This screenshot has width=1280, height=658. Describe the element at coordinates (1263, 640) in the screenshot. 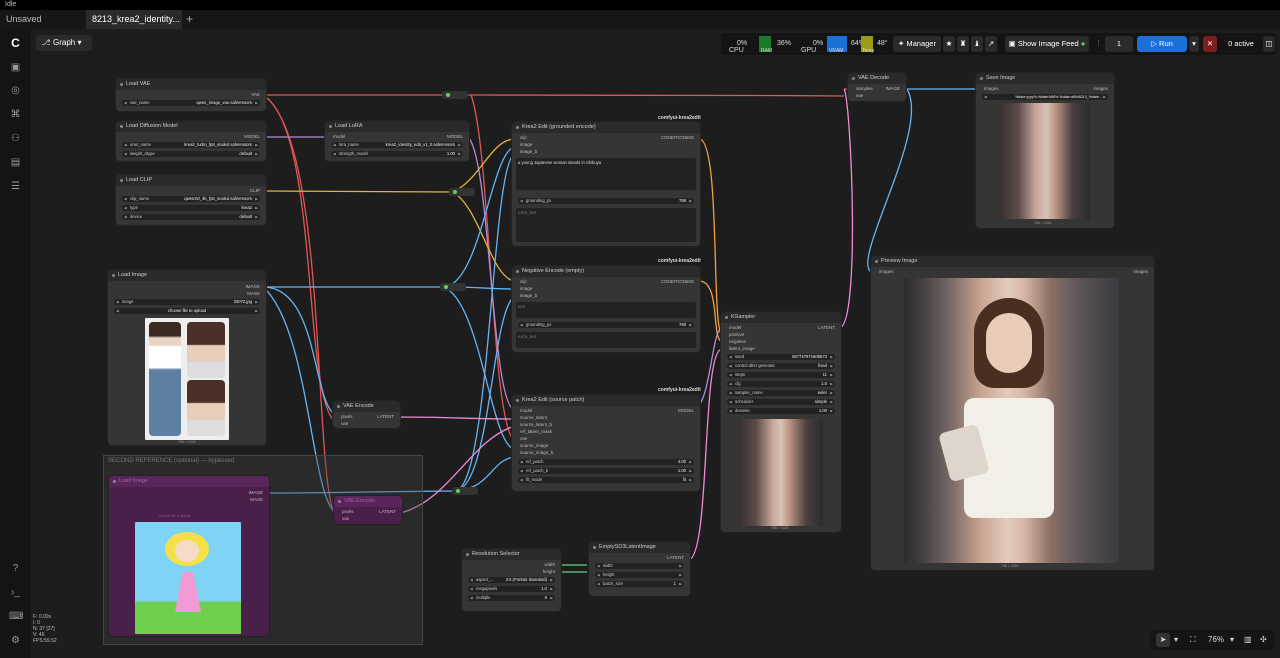

I see `link-visibility-icon: ✣` at that location.